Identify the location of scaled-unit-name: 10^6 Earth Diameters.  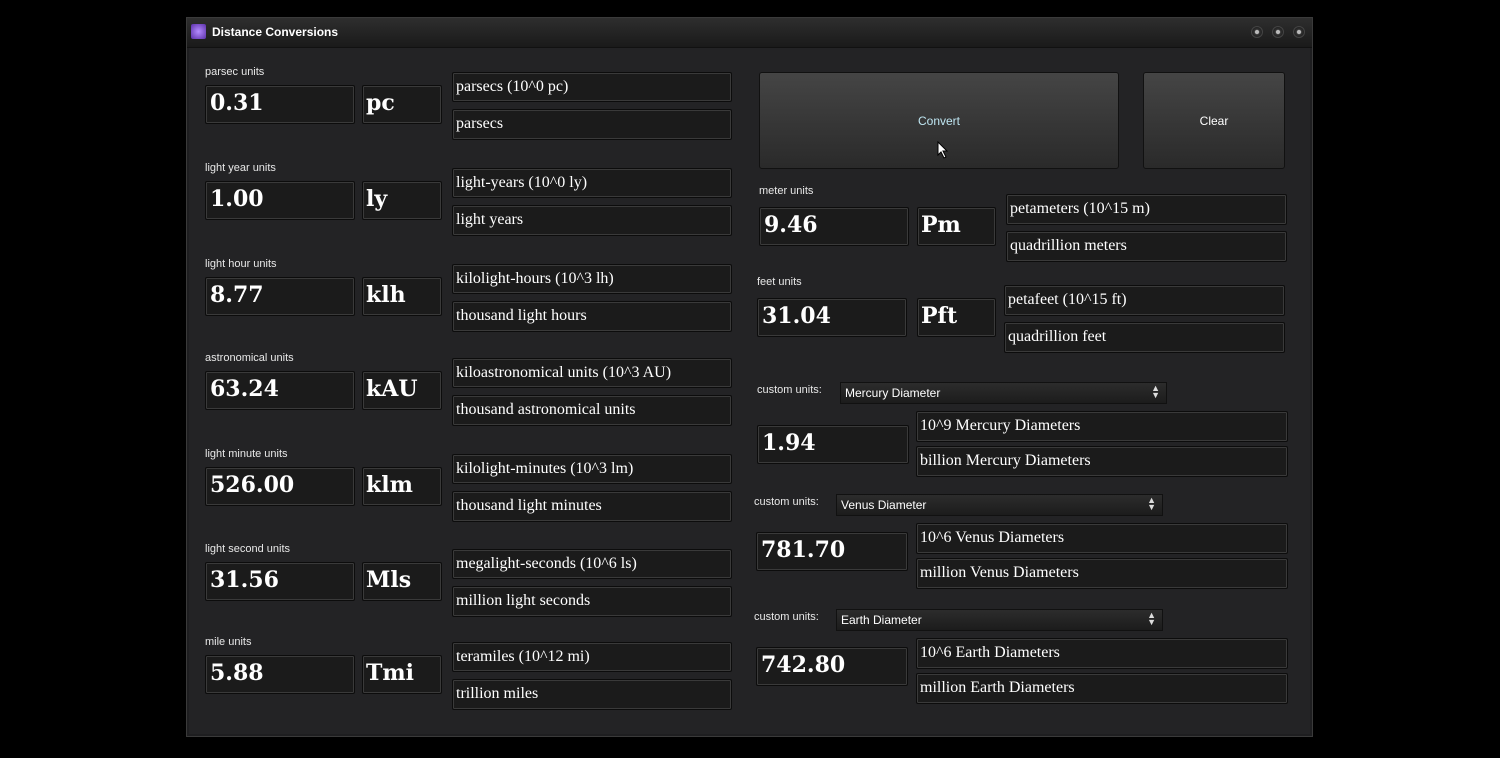
(1102, 653).